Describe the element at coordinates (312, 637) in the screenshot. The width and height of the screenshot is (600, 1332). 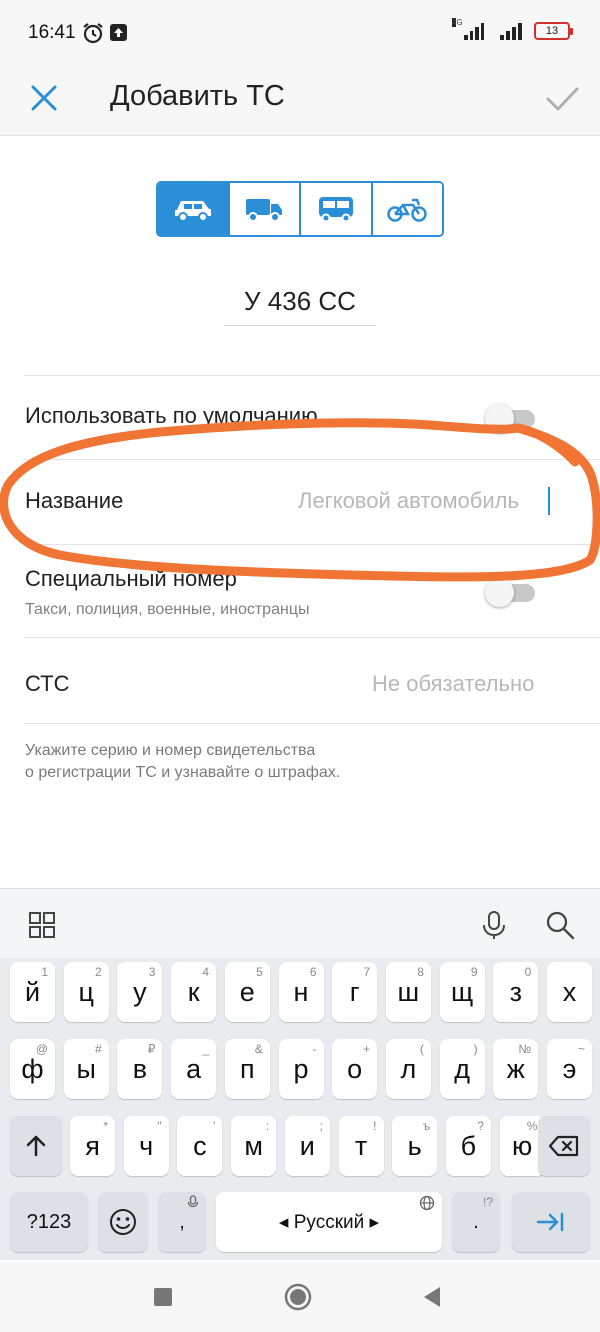
I see `divider` at that location.